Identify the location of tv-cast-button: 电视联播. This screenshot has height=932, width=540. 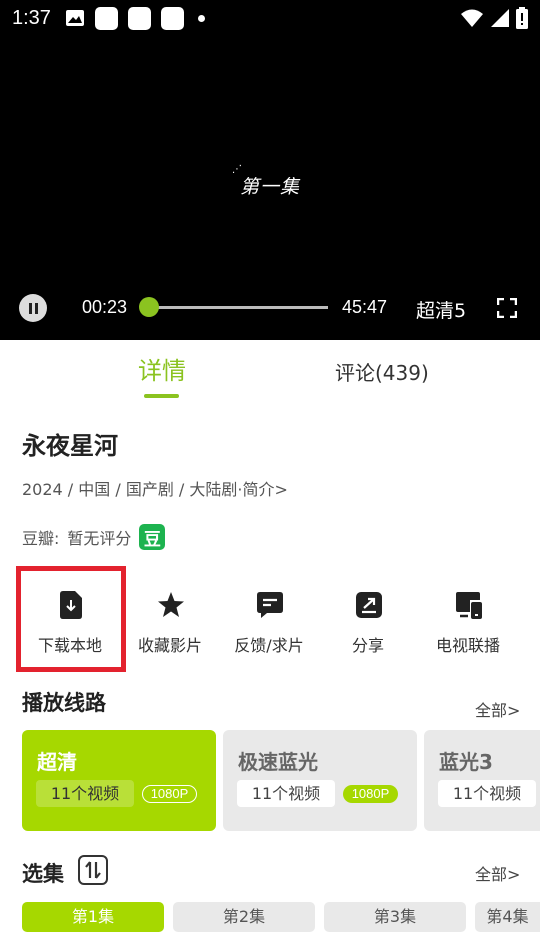
(468, 619).